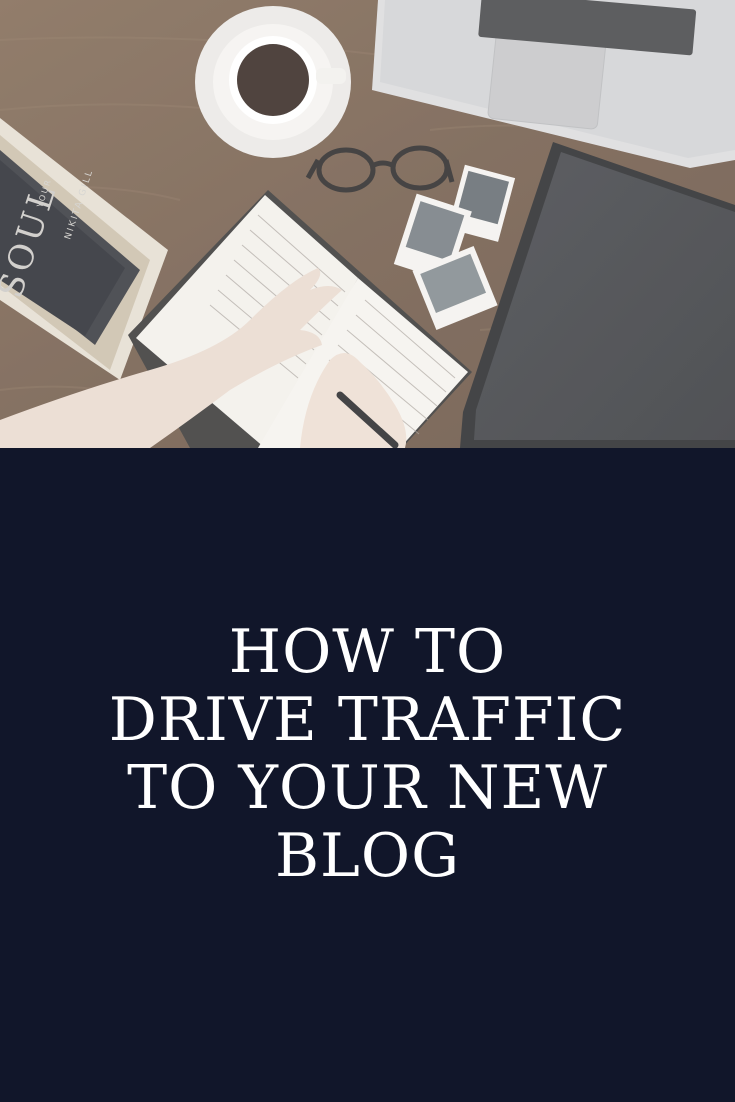 Image resolution: width=735 pixels, height=1102 pixels. Describe the element at coordinates (367, 856) in the screenshot. I see `headline-line-4: BLOG` at that location.